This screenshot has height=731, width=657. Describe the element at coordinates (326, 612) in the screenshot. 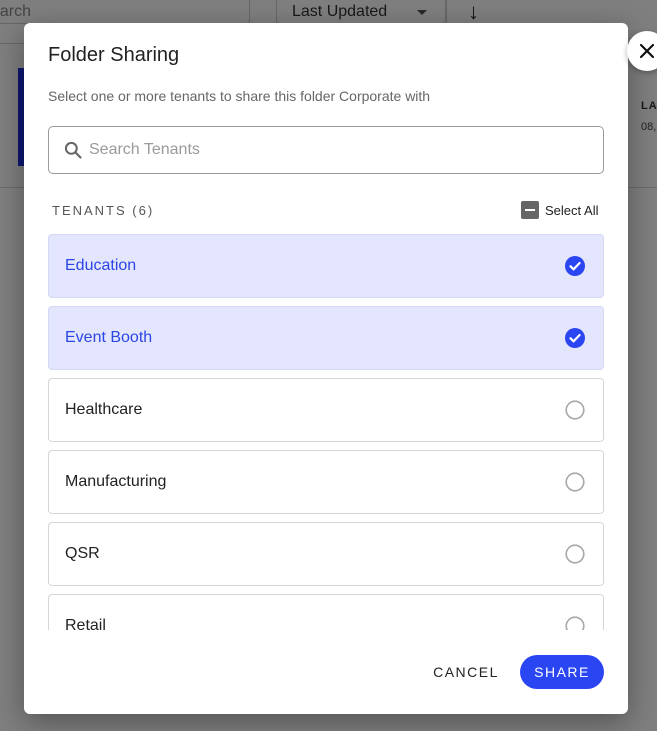

I see `tenant-item-retail: Retail` at that location.